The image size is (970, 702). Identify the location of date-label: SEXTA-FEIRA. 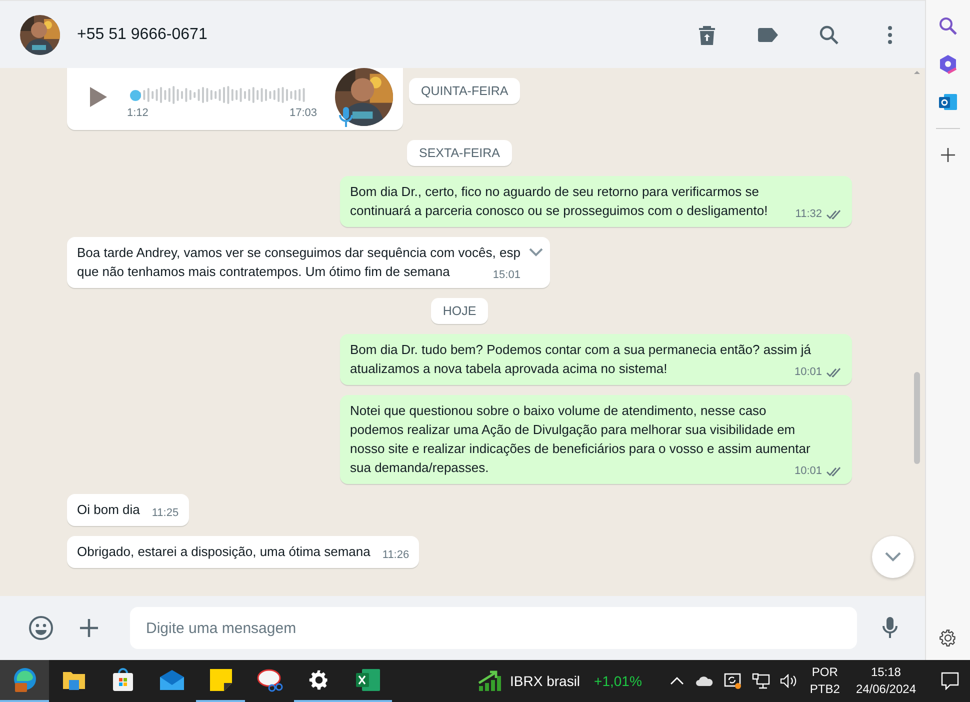
(459, 153).